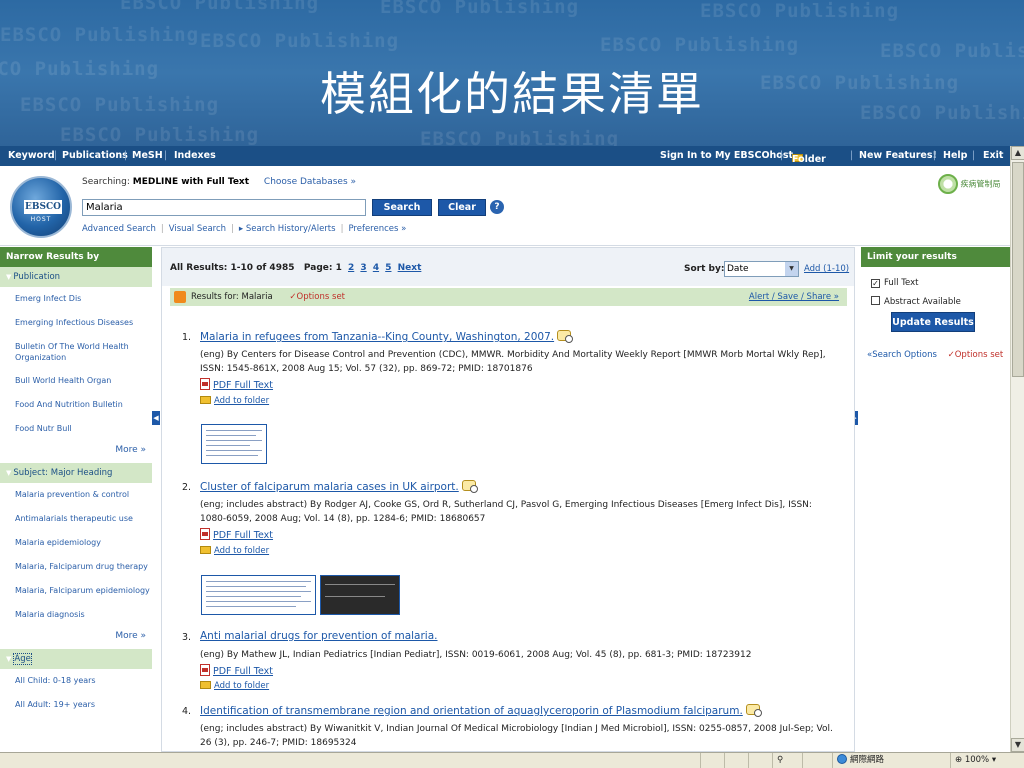 This screenshot has height=768, width=1024. I want to click on facet-item: Emerg Infect Dis, so click(76, 299).